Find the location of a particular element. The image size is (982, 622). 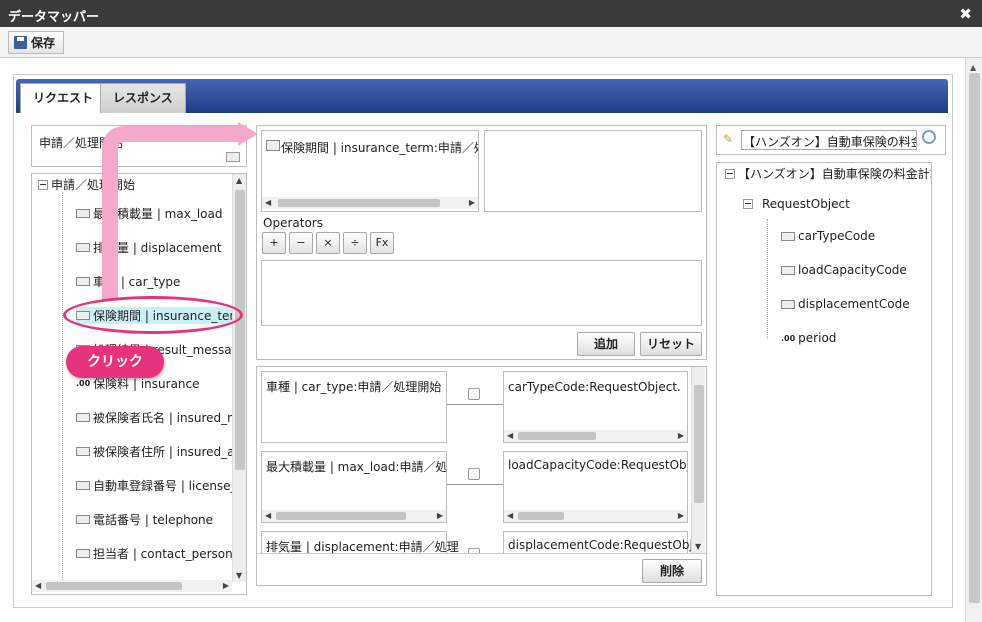

expression-preview is located at coordinates (593, 171).